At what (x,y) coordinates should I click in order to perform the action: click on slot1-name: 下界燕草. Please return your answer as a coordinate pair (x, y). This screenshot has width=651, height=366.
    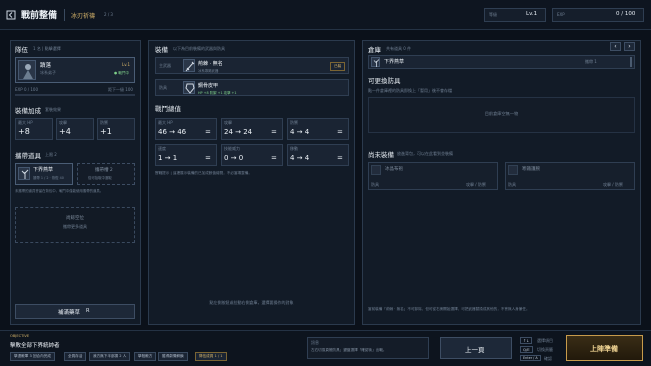
    Looking at the image, I should click on (43, 170).